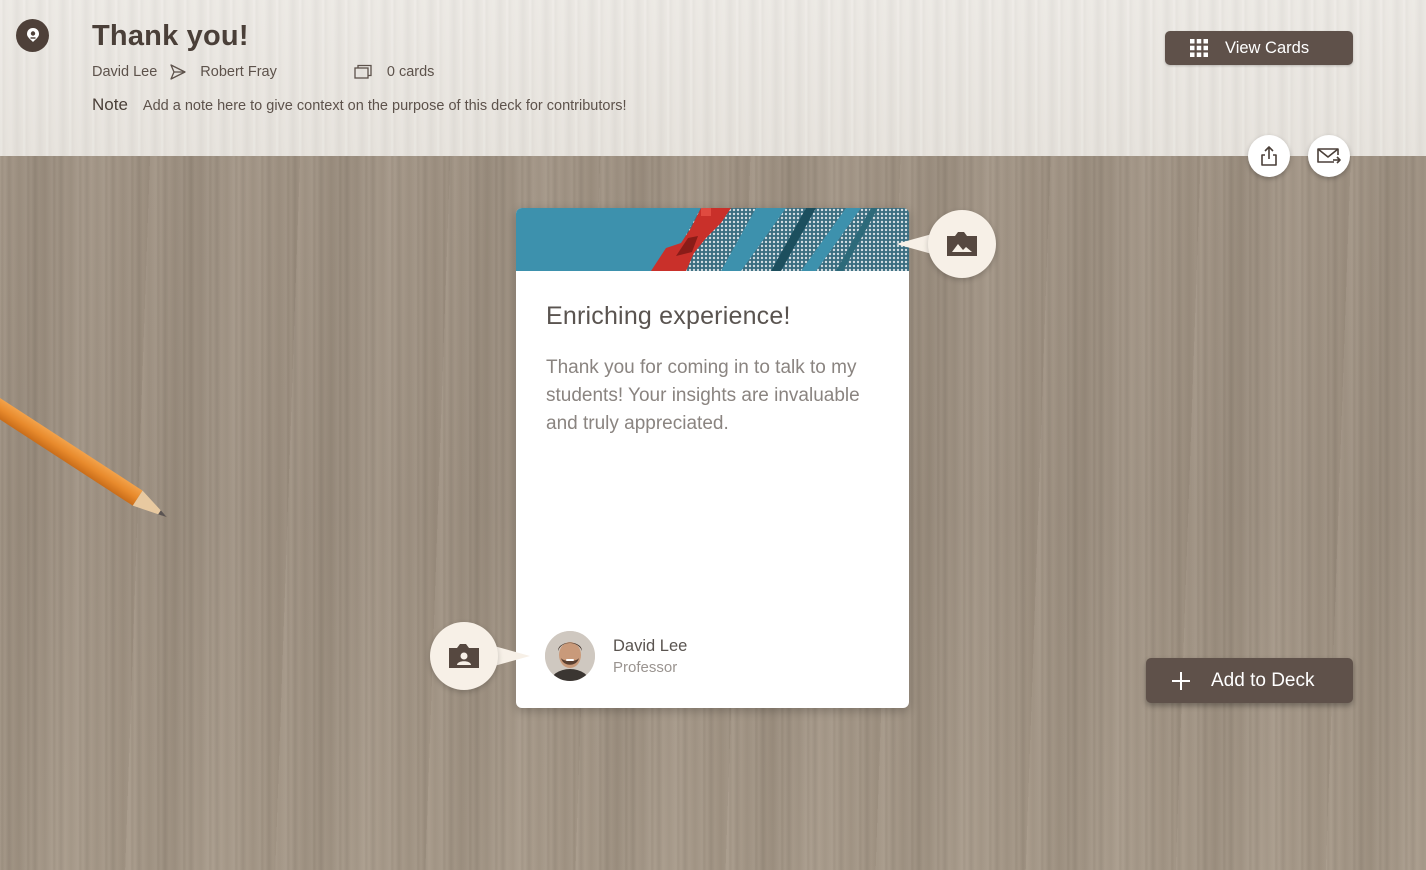 The height and width of the screenshot is (870, 1426). I want to click on note-label: Note, so click(110, 104).